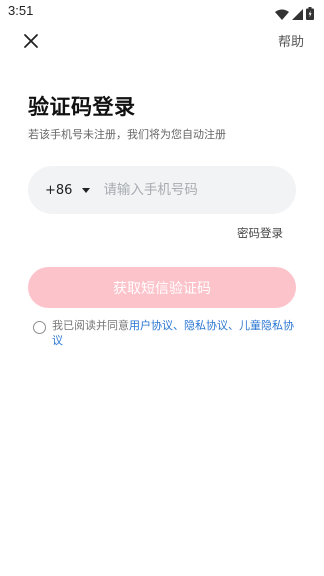  Describe the element at coordinates (59, 190) in the screenshot. I see `country-code-label: +86` at that location.